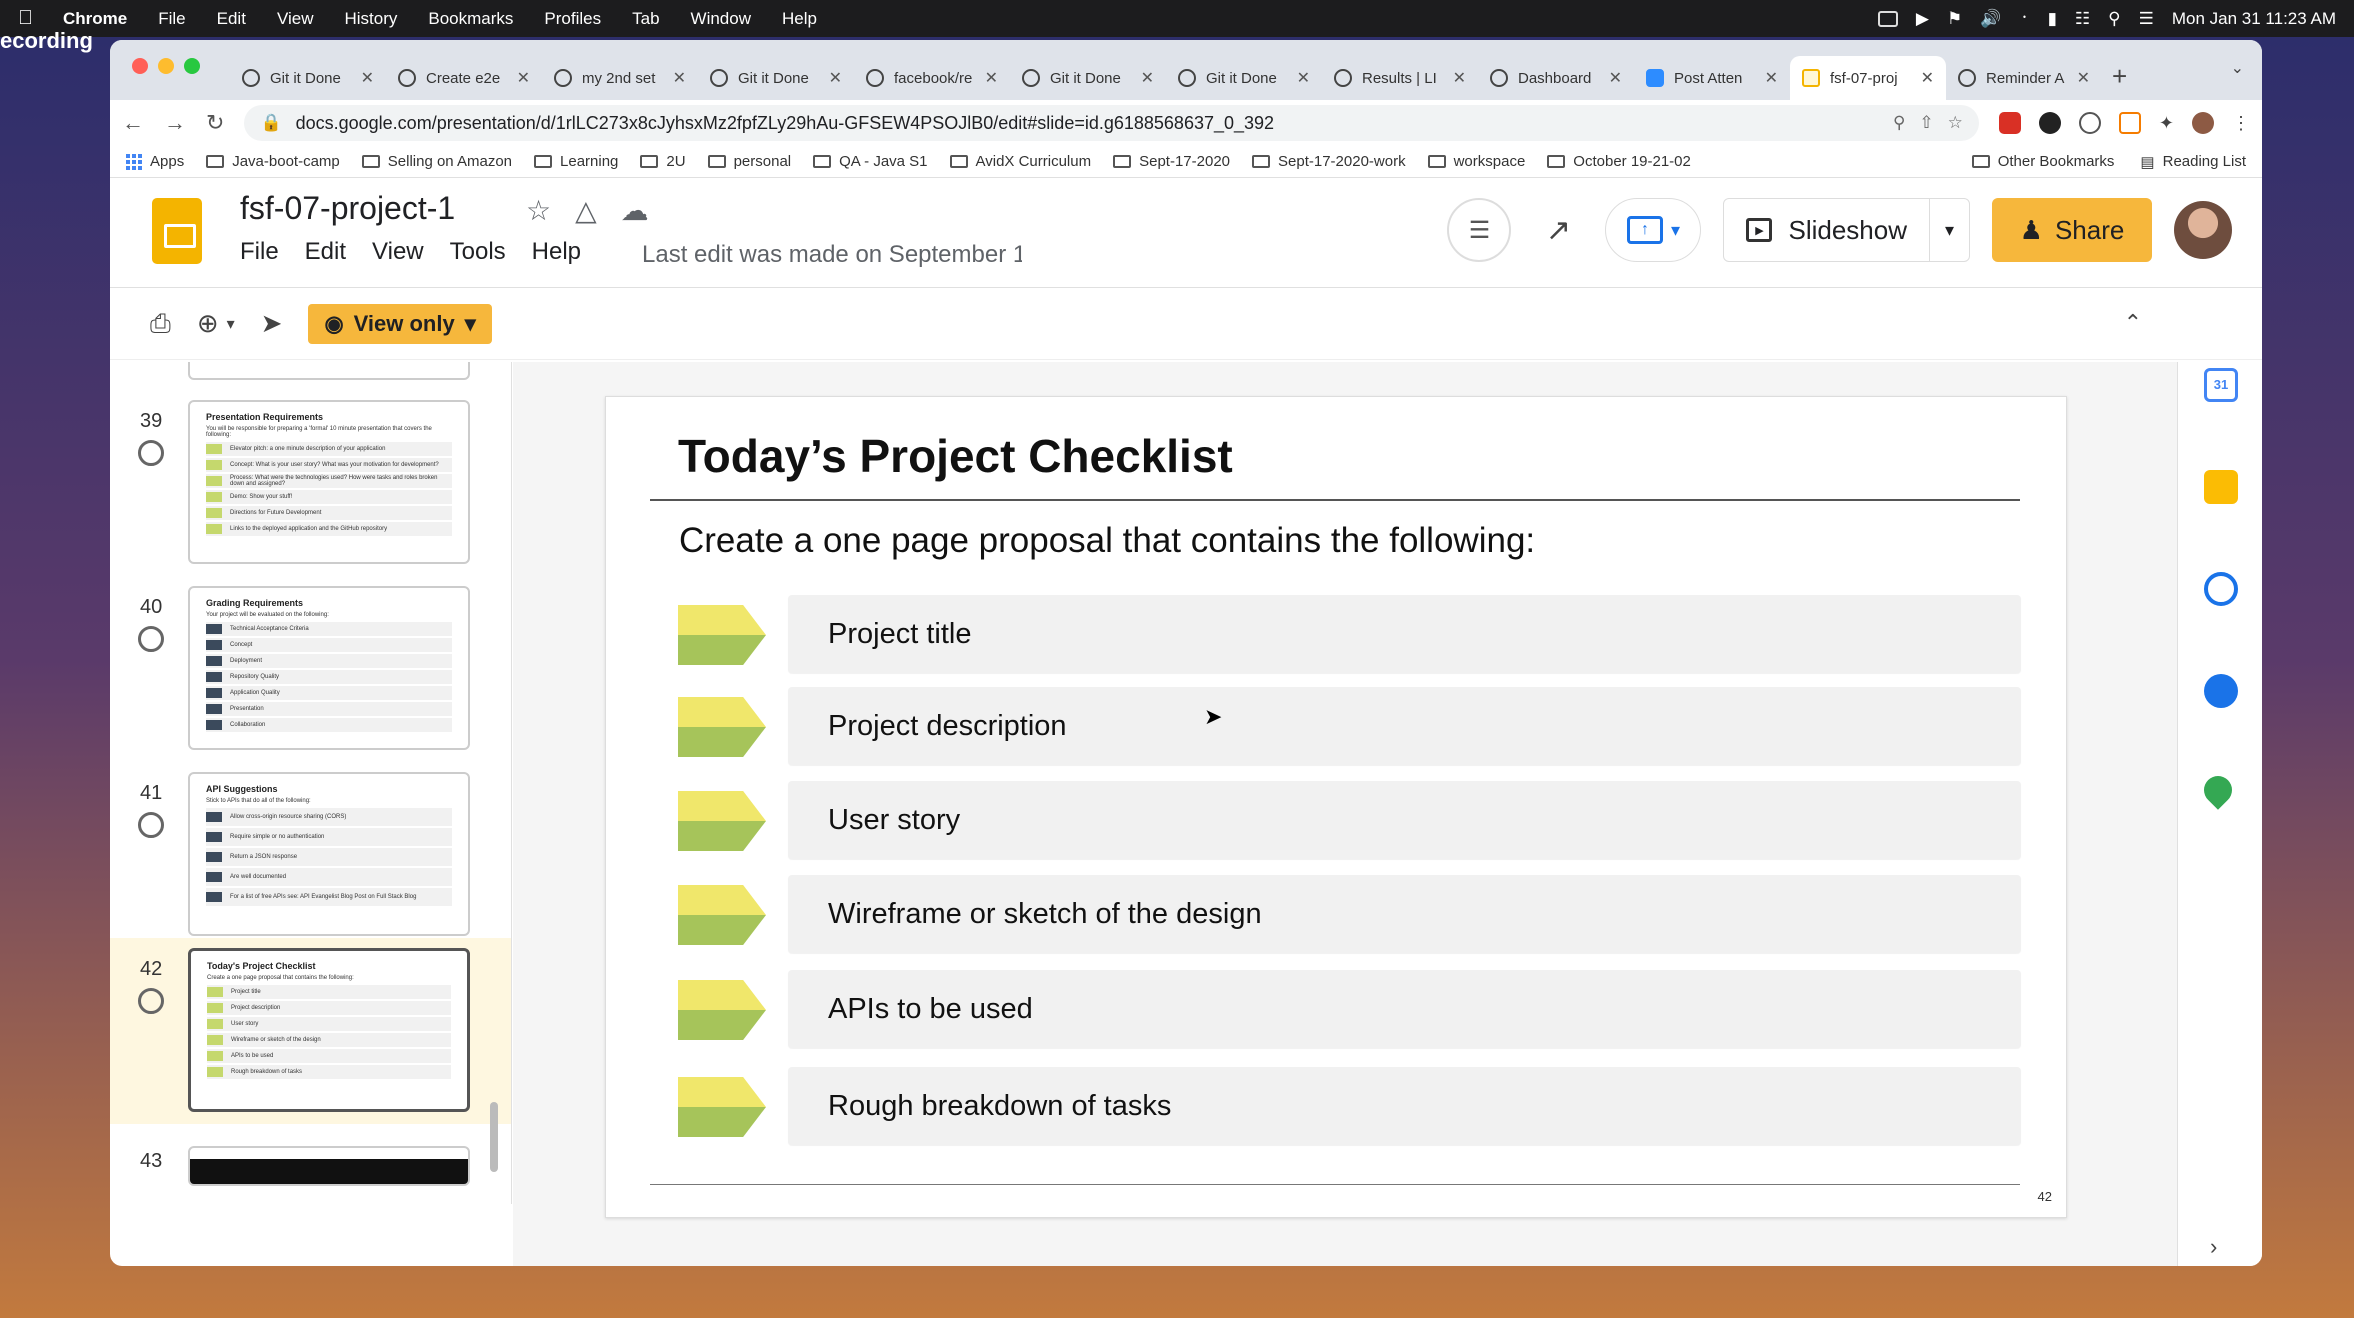 The height and width of the screenshot is (1318, 2354). Describe the element at coordinates (1653, 230) in the screenshot. I see `present-to-meeting-button: ↑ ▾` at that location.